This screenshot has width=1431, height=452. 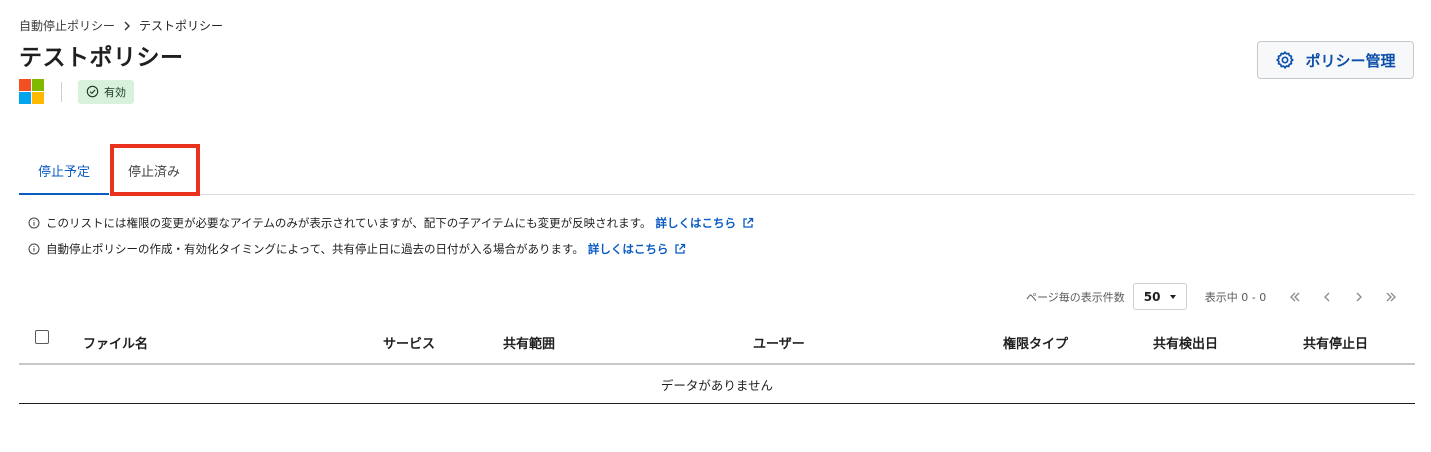 What do you see at coordinates (92, 91) in the screenshot?
I see `check-circle-icon` at bounding box center [92, 91].